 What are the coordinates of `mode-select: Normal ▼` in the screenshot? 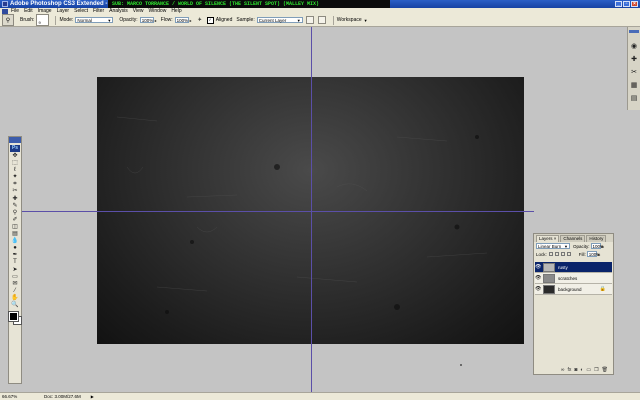 It's located at (94, 20).